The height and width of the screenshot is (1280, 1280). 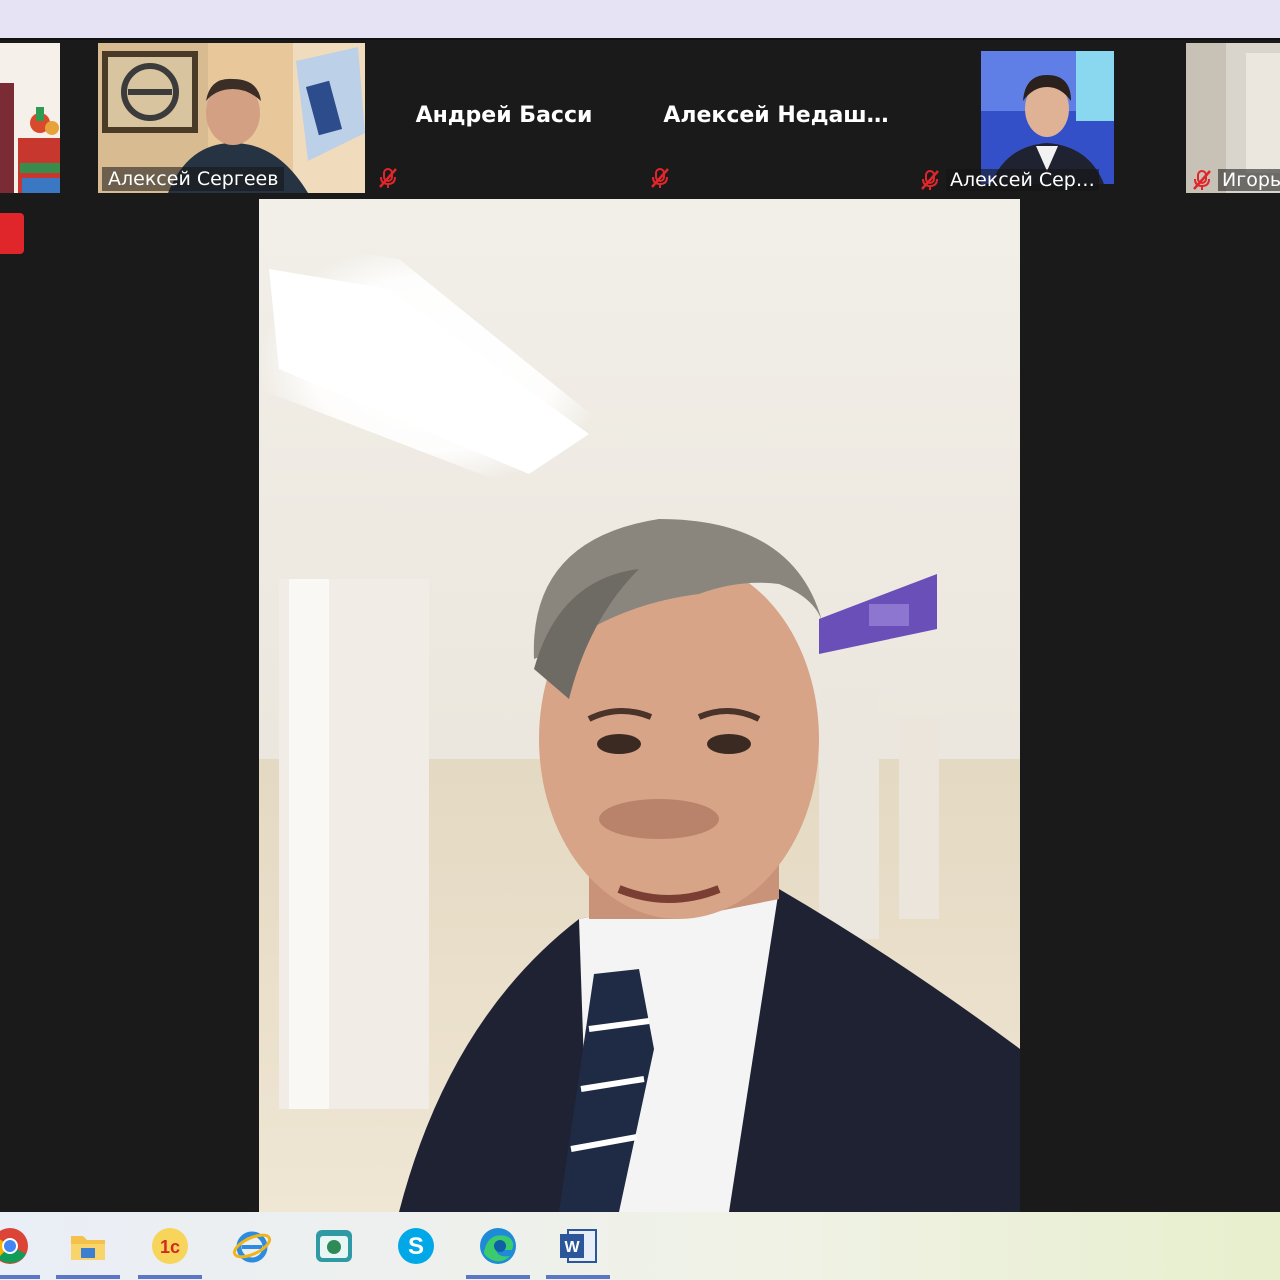 I want to click on svg-text: 1с, so click(x=170, y=1247).